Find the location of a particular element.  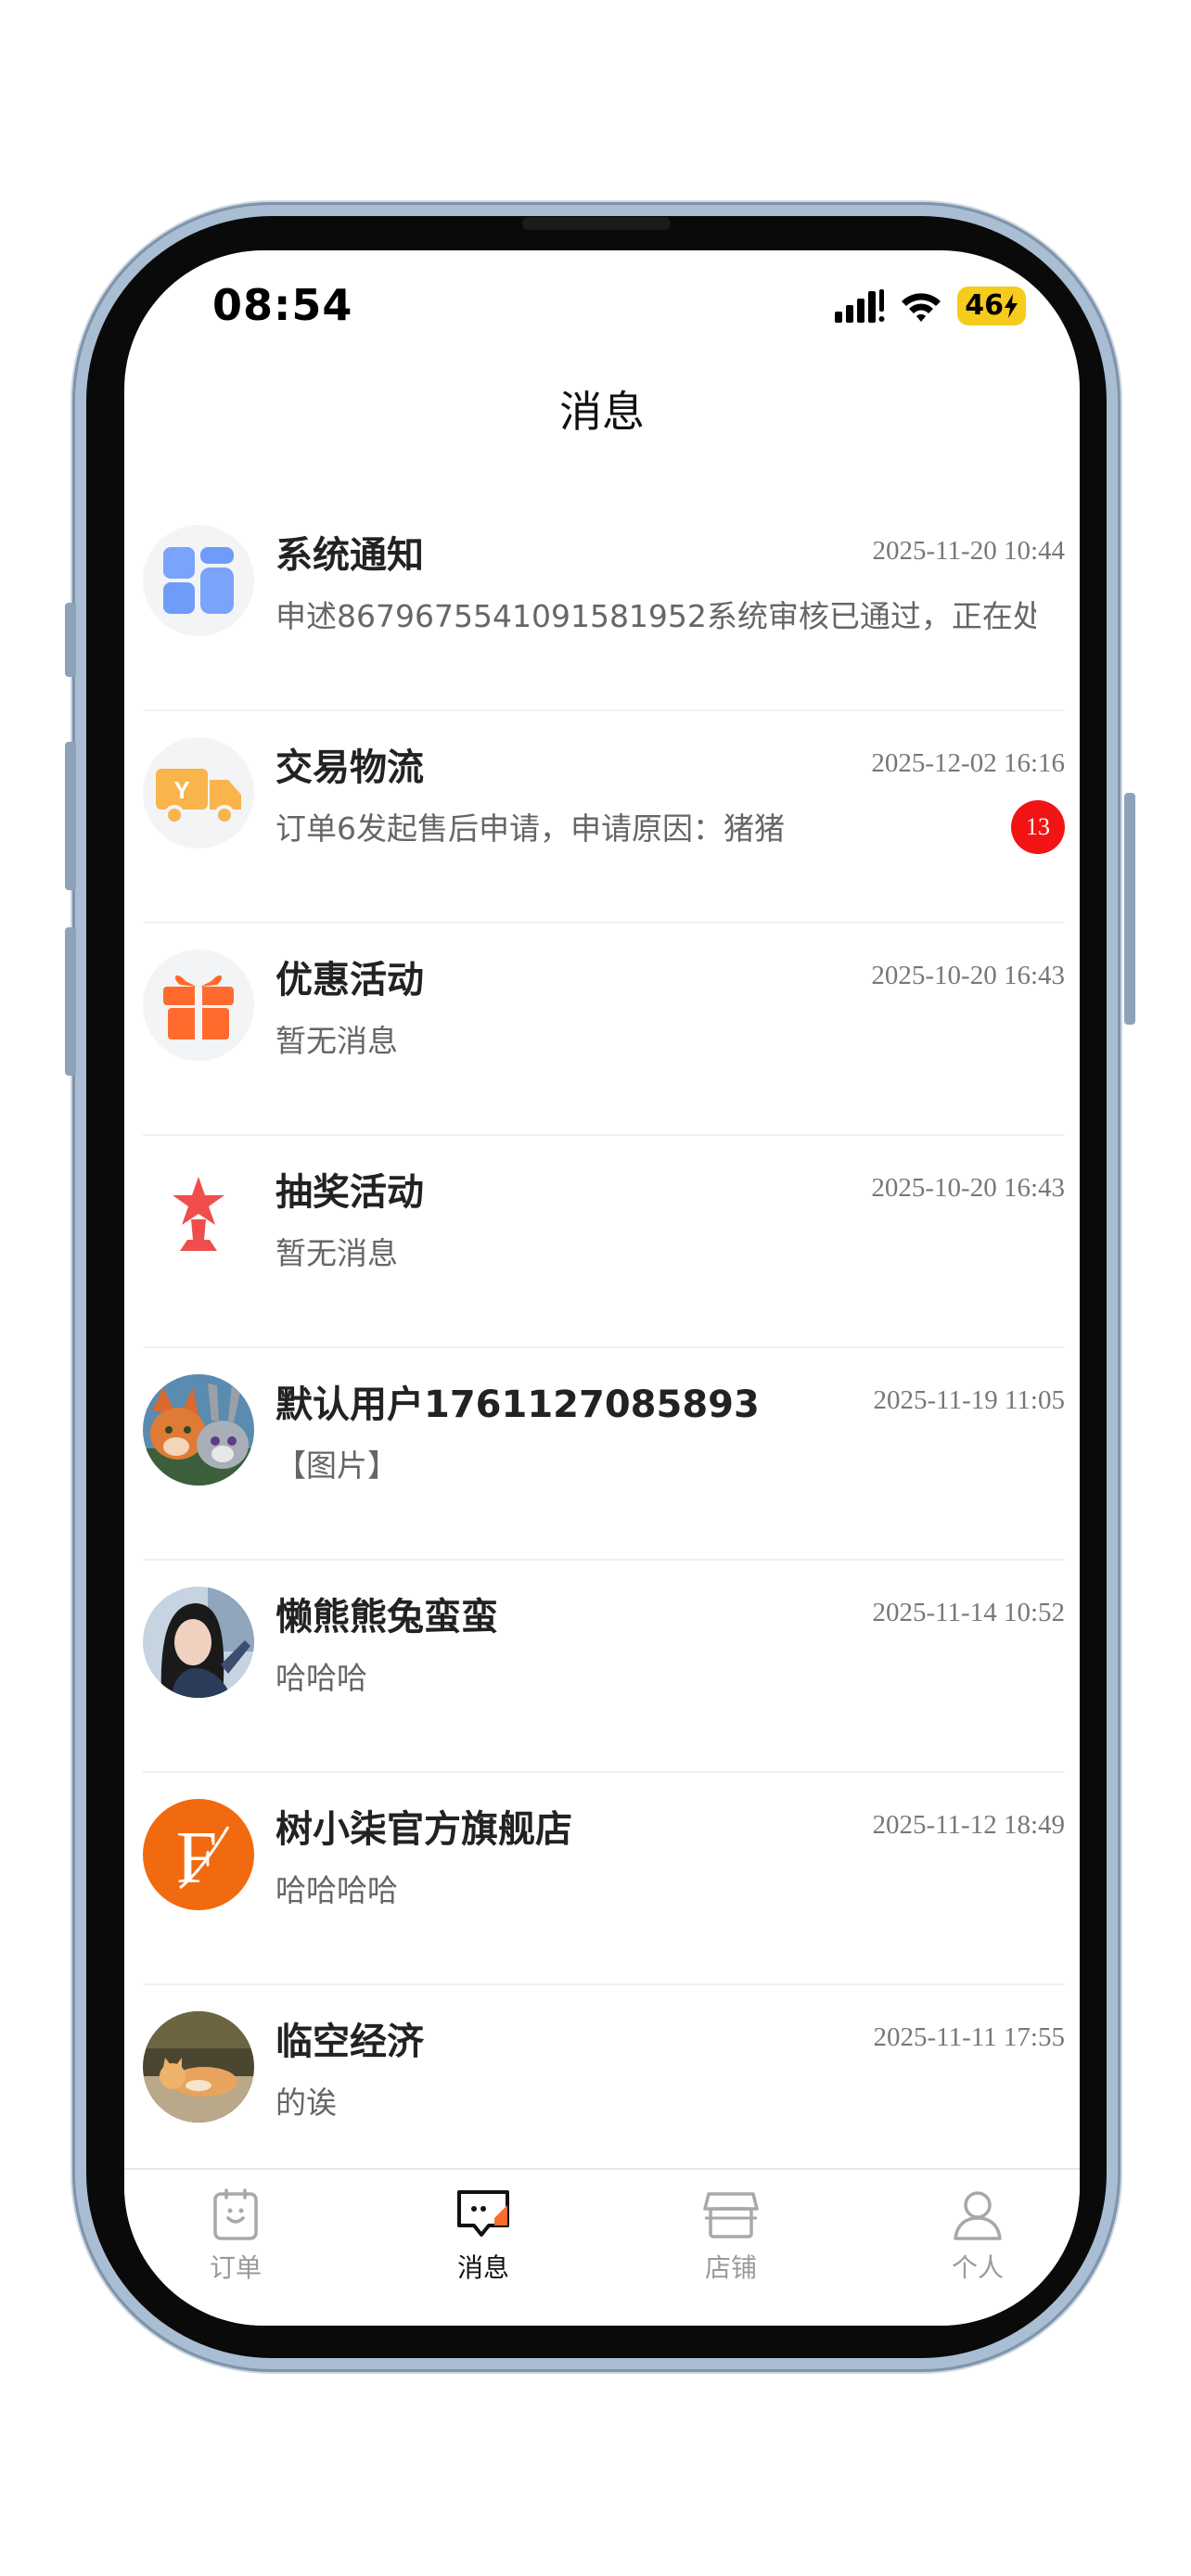

battery-indicator: 46 is located at coordinates (992, 306).